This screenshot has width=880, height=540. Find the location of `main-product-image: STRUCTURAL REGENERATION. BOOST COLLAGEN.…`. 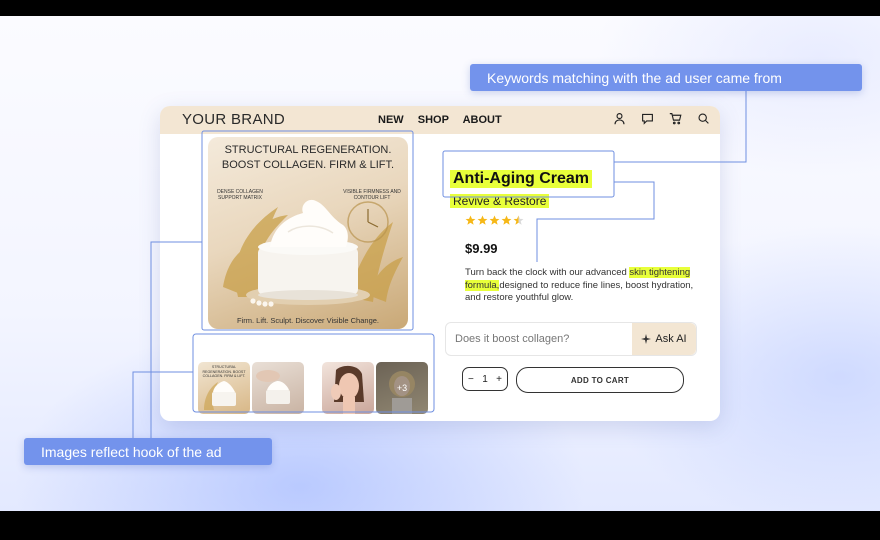

main-product-image: STRUCTURAL REGENERATION. BOOST COLLAGEN.… is located at coordinates (308, 233).